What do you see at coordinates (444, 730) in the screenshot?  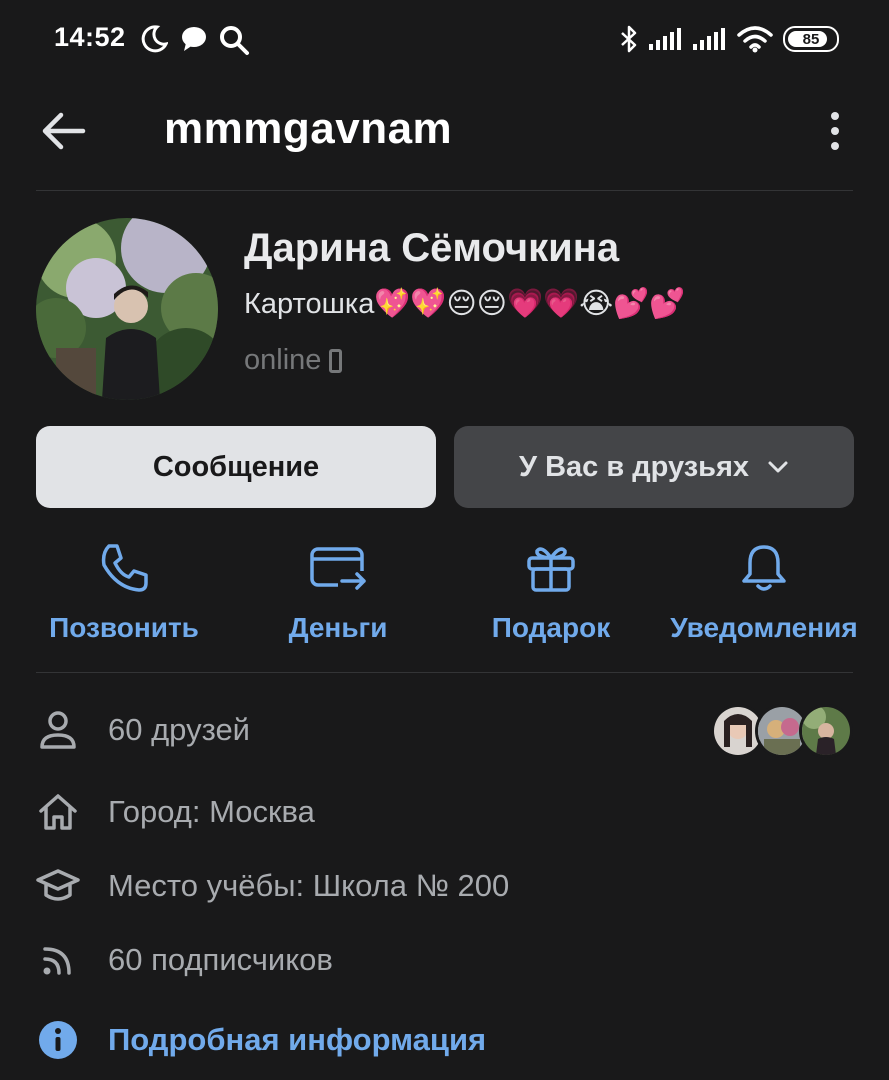 I see `info-friends: 60 друзей` at bounding box center [444, 730].